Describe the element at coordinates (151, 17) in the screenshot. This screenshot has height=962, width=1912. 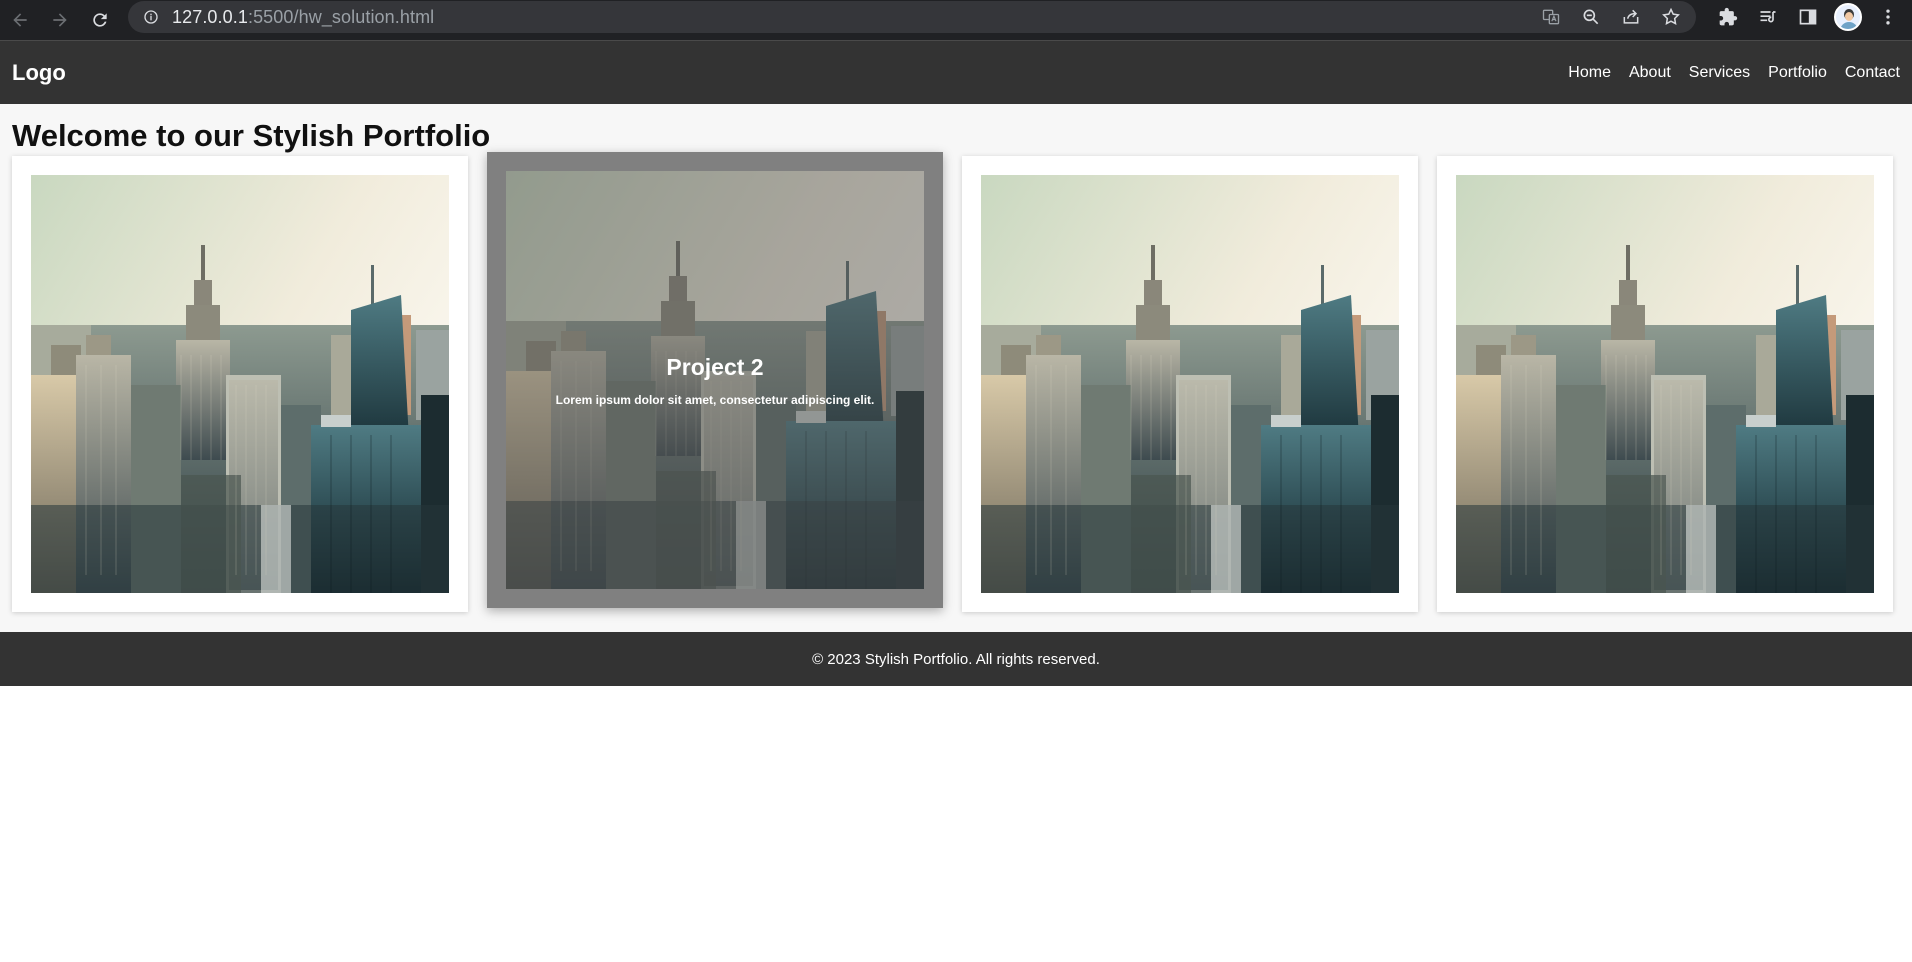
I see `site-info-icon` at that location.